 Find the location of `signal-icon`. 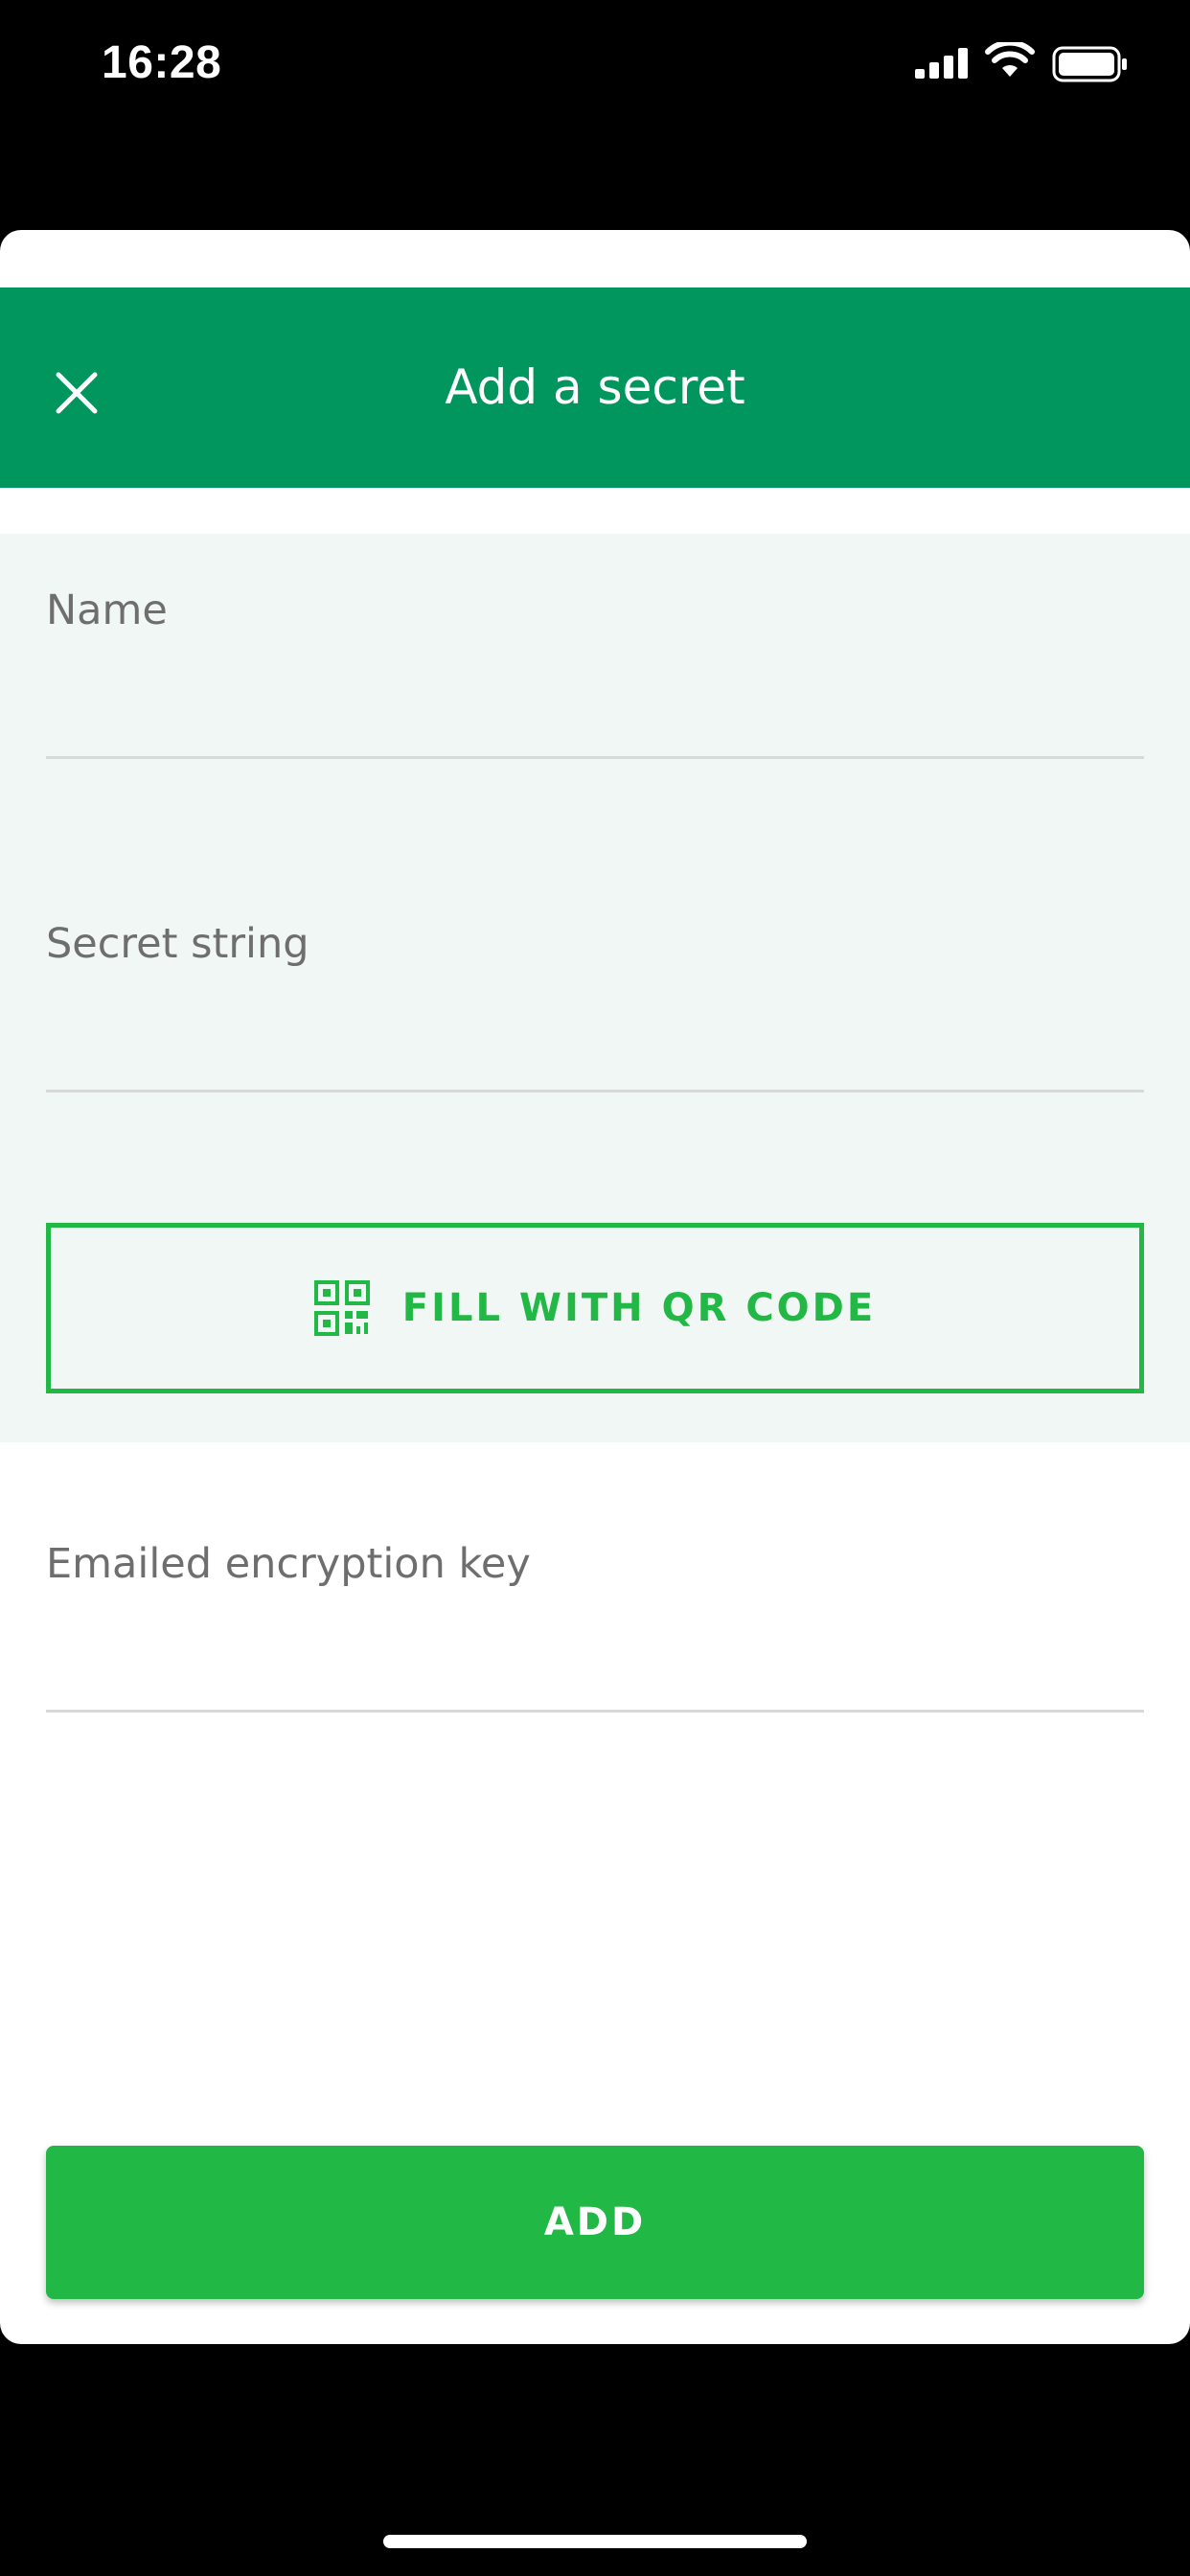

signal-icon is located at coordinates (942, 63).